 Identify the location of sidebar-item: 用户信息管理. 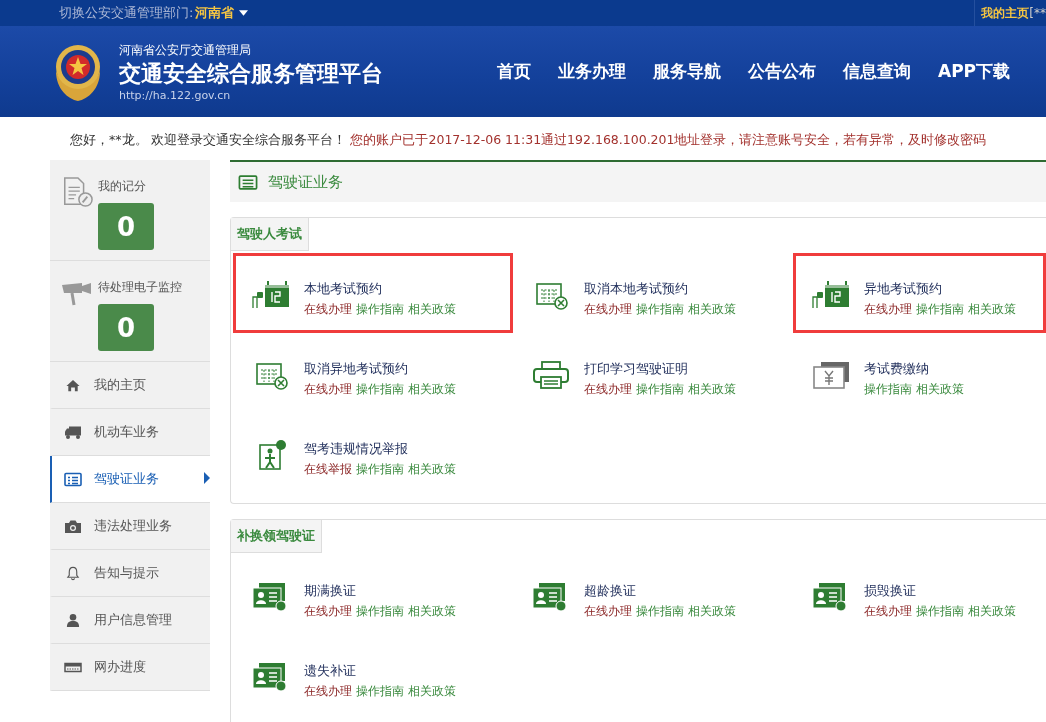
(130, 620).